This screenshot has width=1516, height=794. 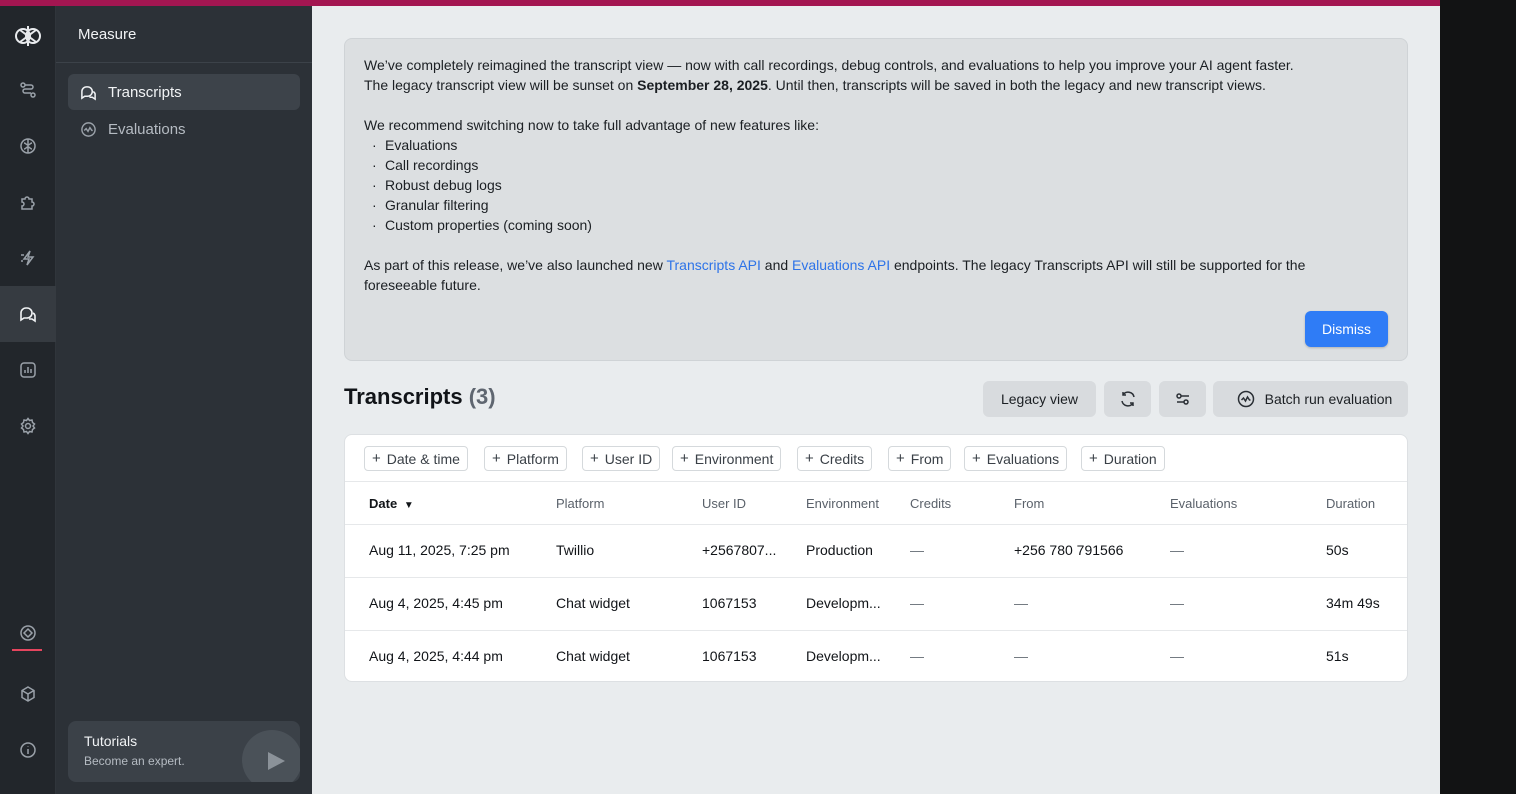 I want to click on info-icon, so click(x=28, y=750).